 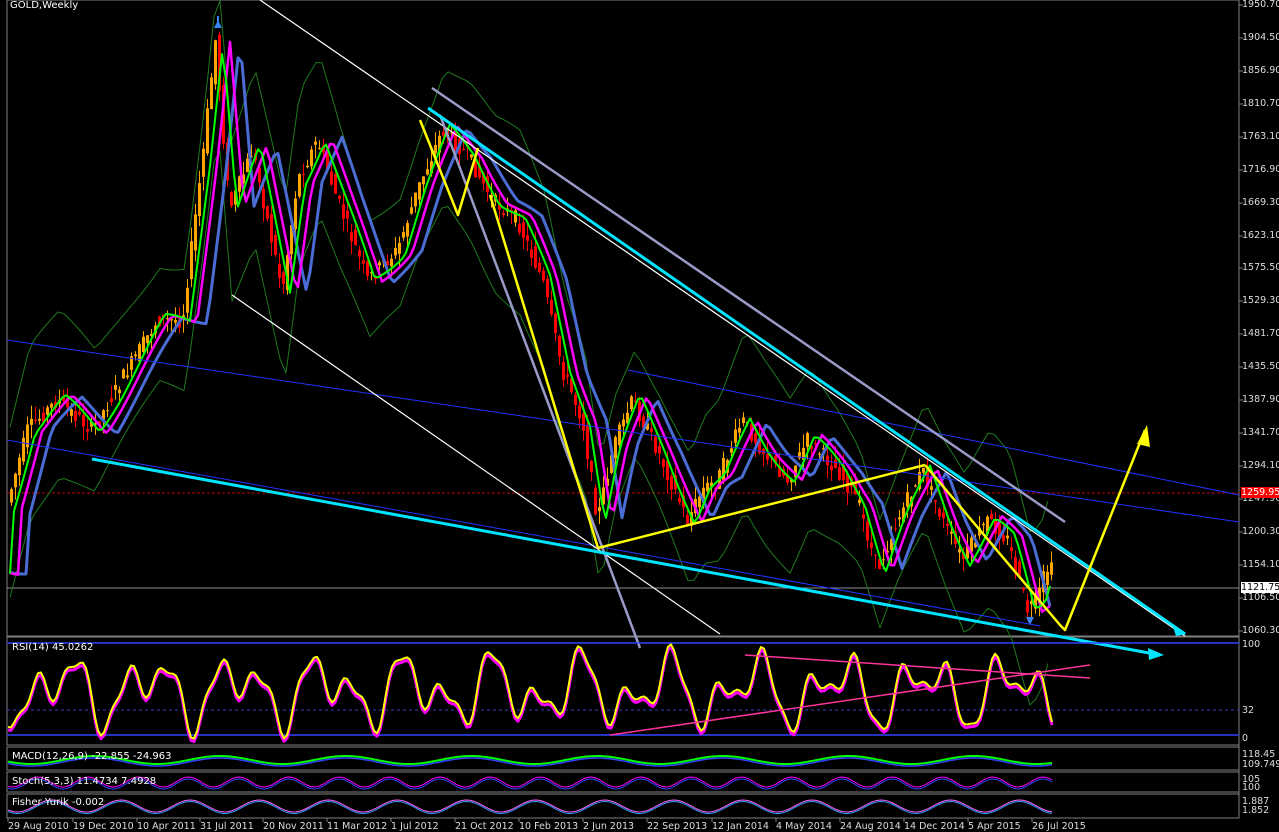 I want to click on price-tick-label: 1810.70, so click(x=1260, y=103).